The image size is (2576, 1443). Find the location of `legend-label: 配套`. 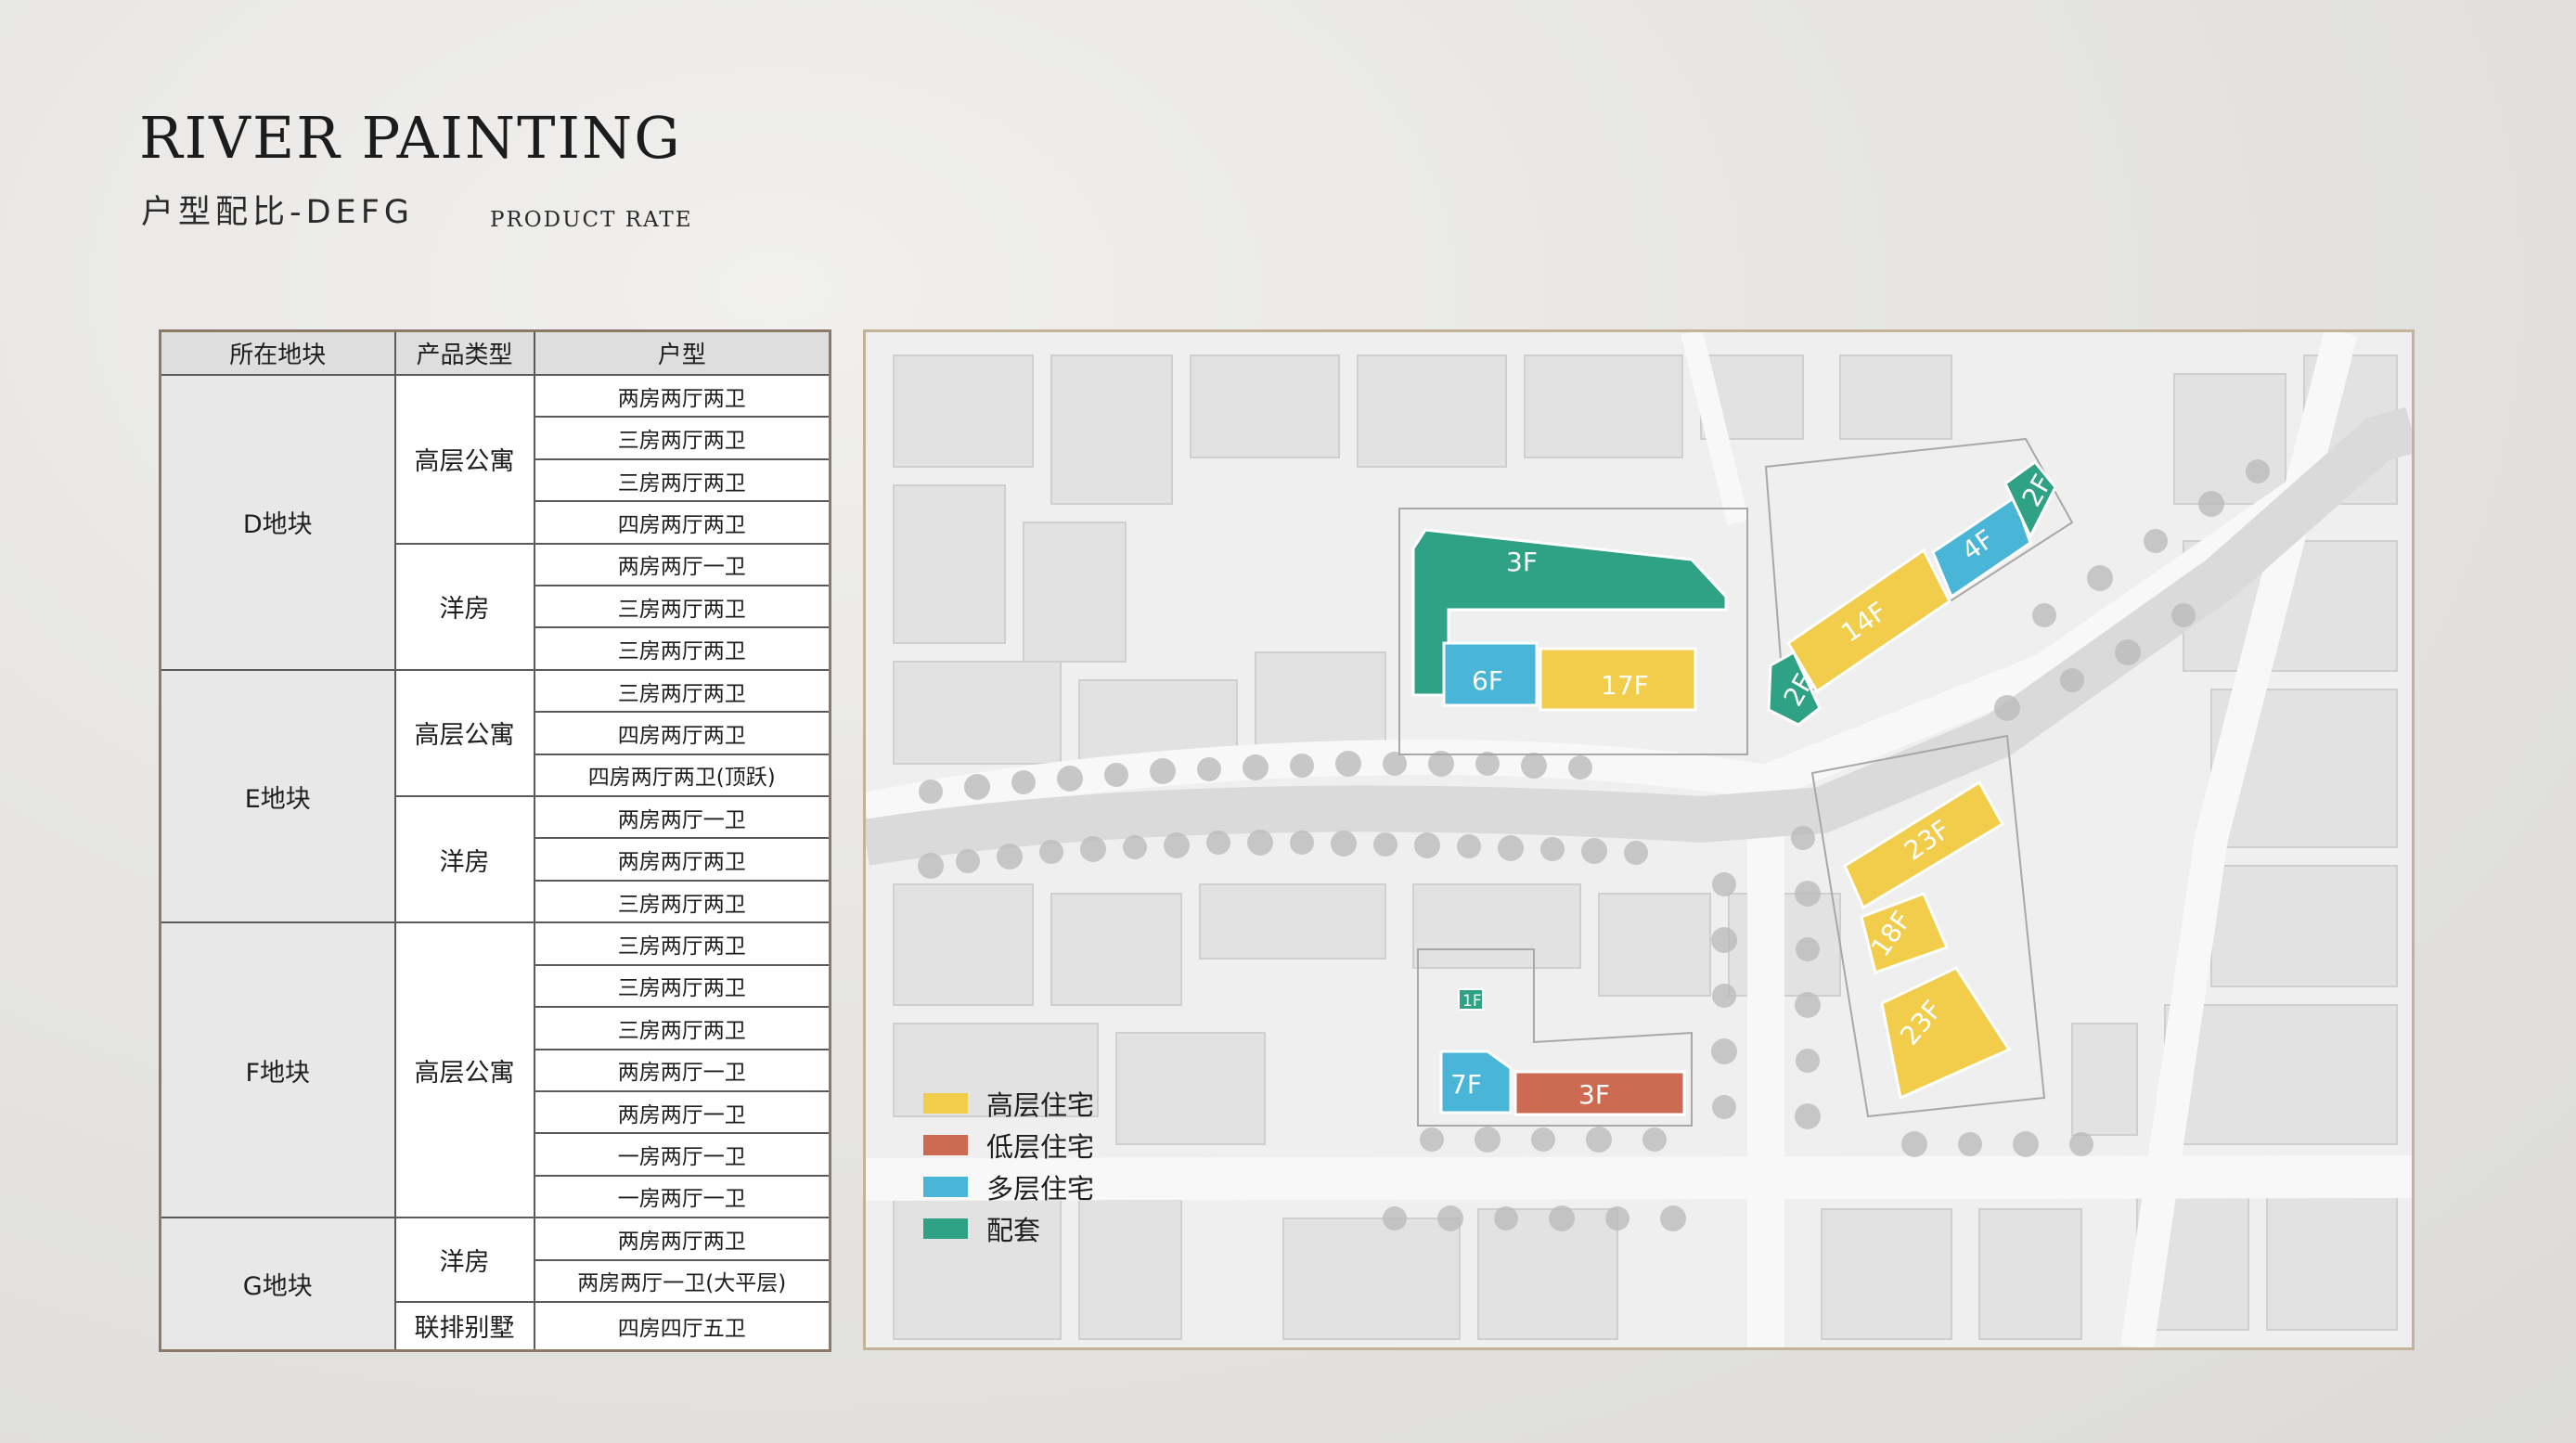

legend-label: 配套 is located at coordinates (1014, 1230).